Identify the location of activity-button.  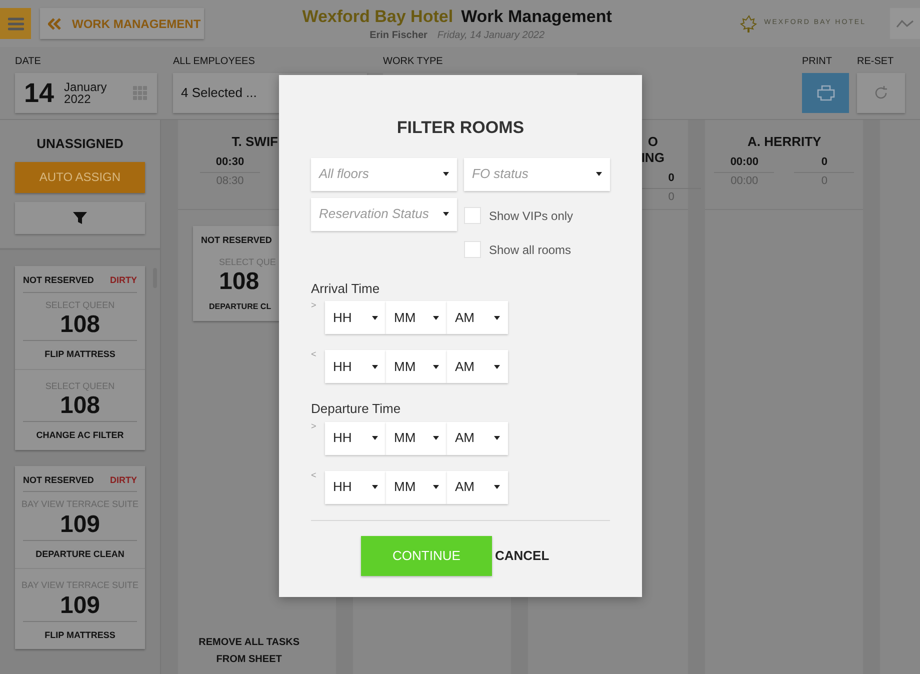
(905, 23).